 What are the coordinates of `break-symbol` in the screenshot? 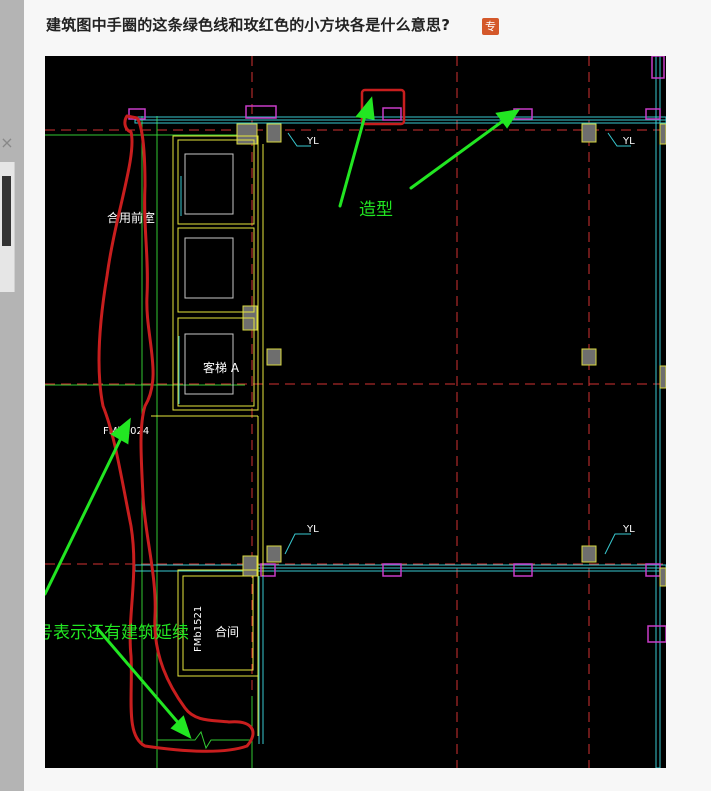 It's located at (204, 740).